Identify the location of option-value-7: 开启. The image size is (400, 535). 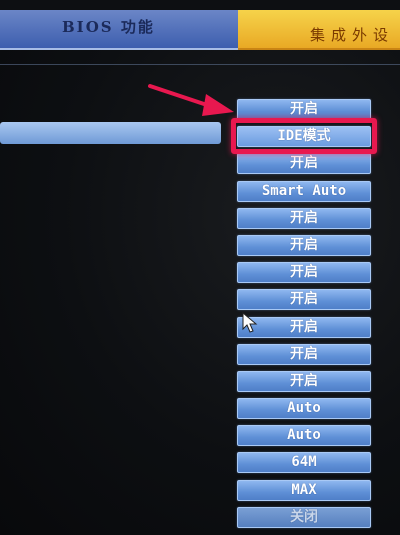
(304, 273).